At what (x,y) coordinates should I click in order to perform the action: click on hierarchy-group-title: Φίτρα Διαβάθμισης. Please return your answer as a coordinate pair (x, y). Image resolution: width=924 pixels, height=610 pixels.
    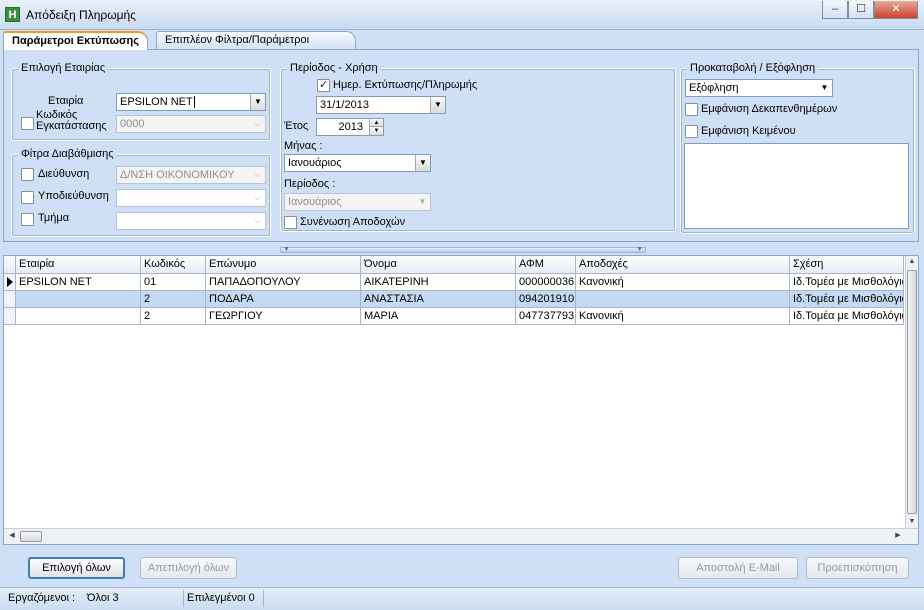
    Looking at the image, I should click on (67, 154).